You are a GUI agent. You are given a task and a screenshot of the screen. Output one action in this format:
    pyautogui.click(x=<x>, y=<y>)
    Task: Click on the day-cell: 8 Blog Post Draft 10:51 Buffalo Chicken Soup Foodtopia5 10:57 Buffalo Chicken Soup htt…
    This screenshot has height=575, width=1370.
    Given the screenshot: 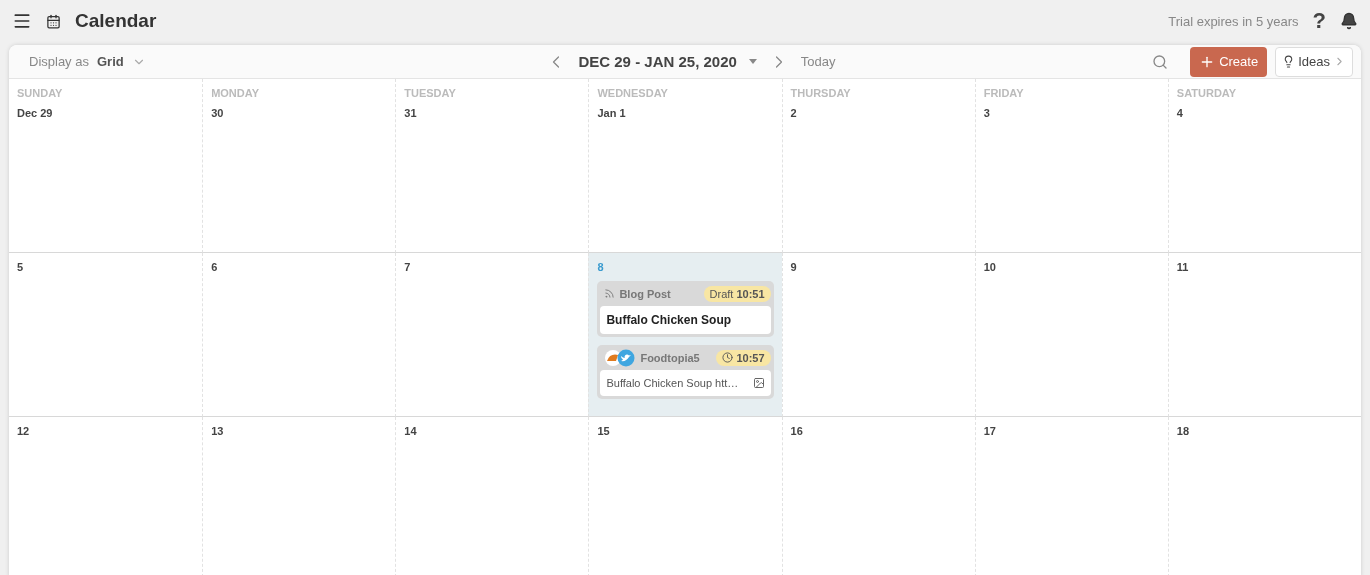 What is the action you would take?
    pyautogui.click(x=685, y=335)
    